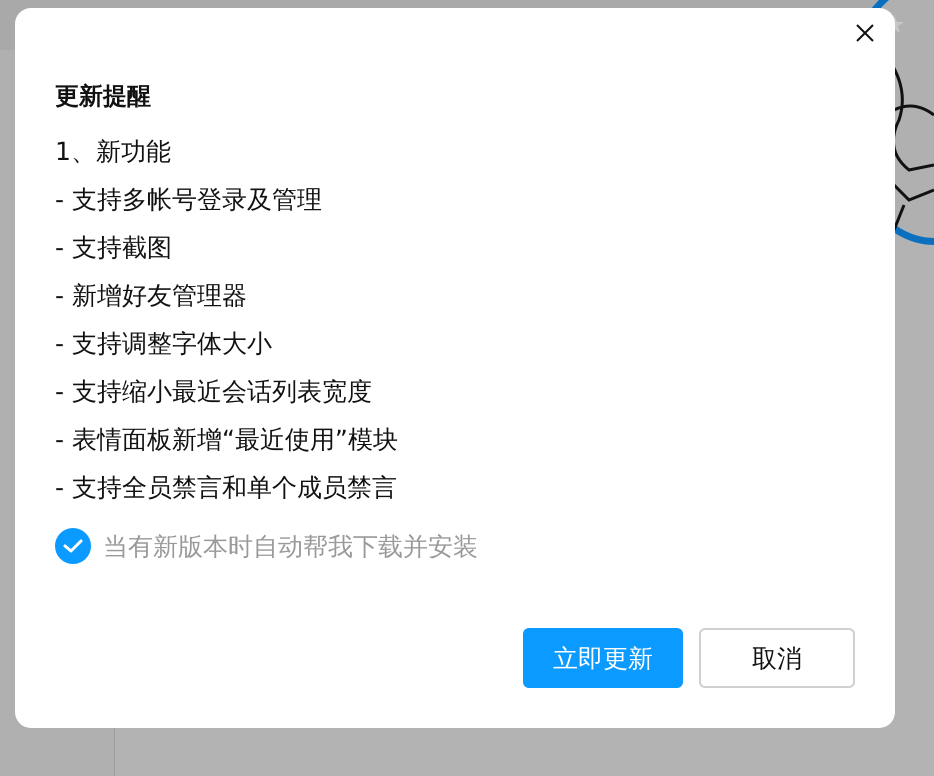 Image resolution: width=934 pixels, height=776 pixels. Describe the element at coordinates (151, 296) in the screenshot. I see `changelog-line: - 新增好友管理器` at that location.